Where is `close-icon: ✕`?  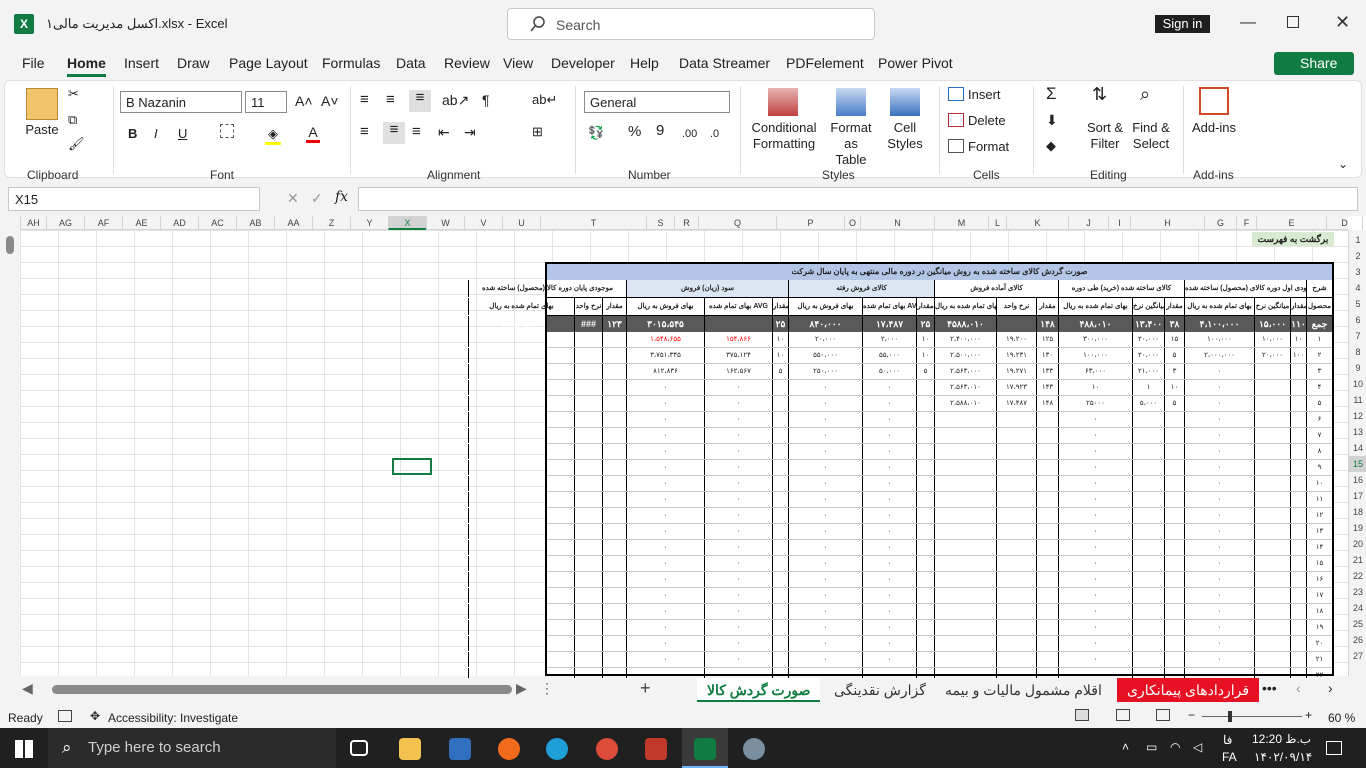
close-icon: ✕ is located at coordinates (1342, 22).